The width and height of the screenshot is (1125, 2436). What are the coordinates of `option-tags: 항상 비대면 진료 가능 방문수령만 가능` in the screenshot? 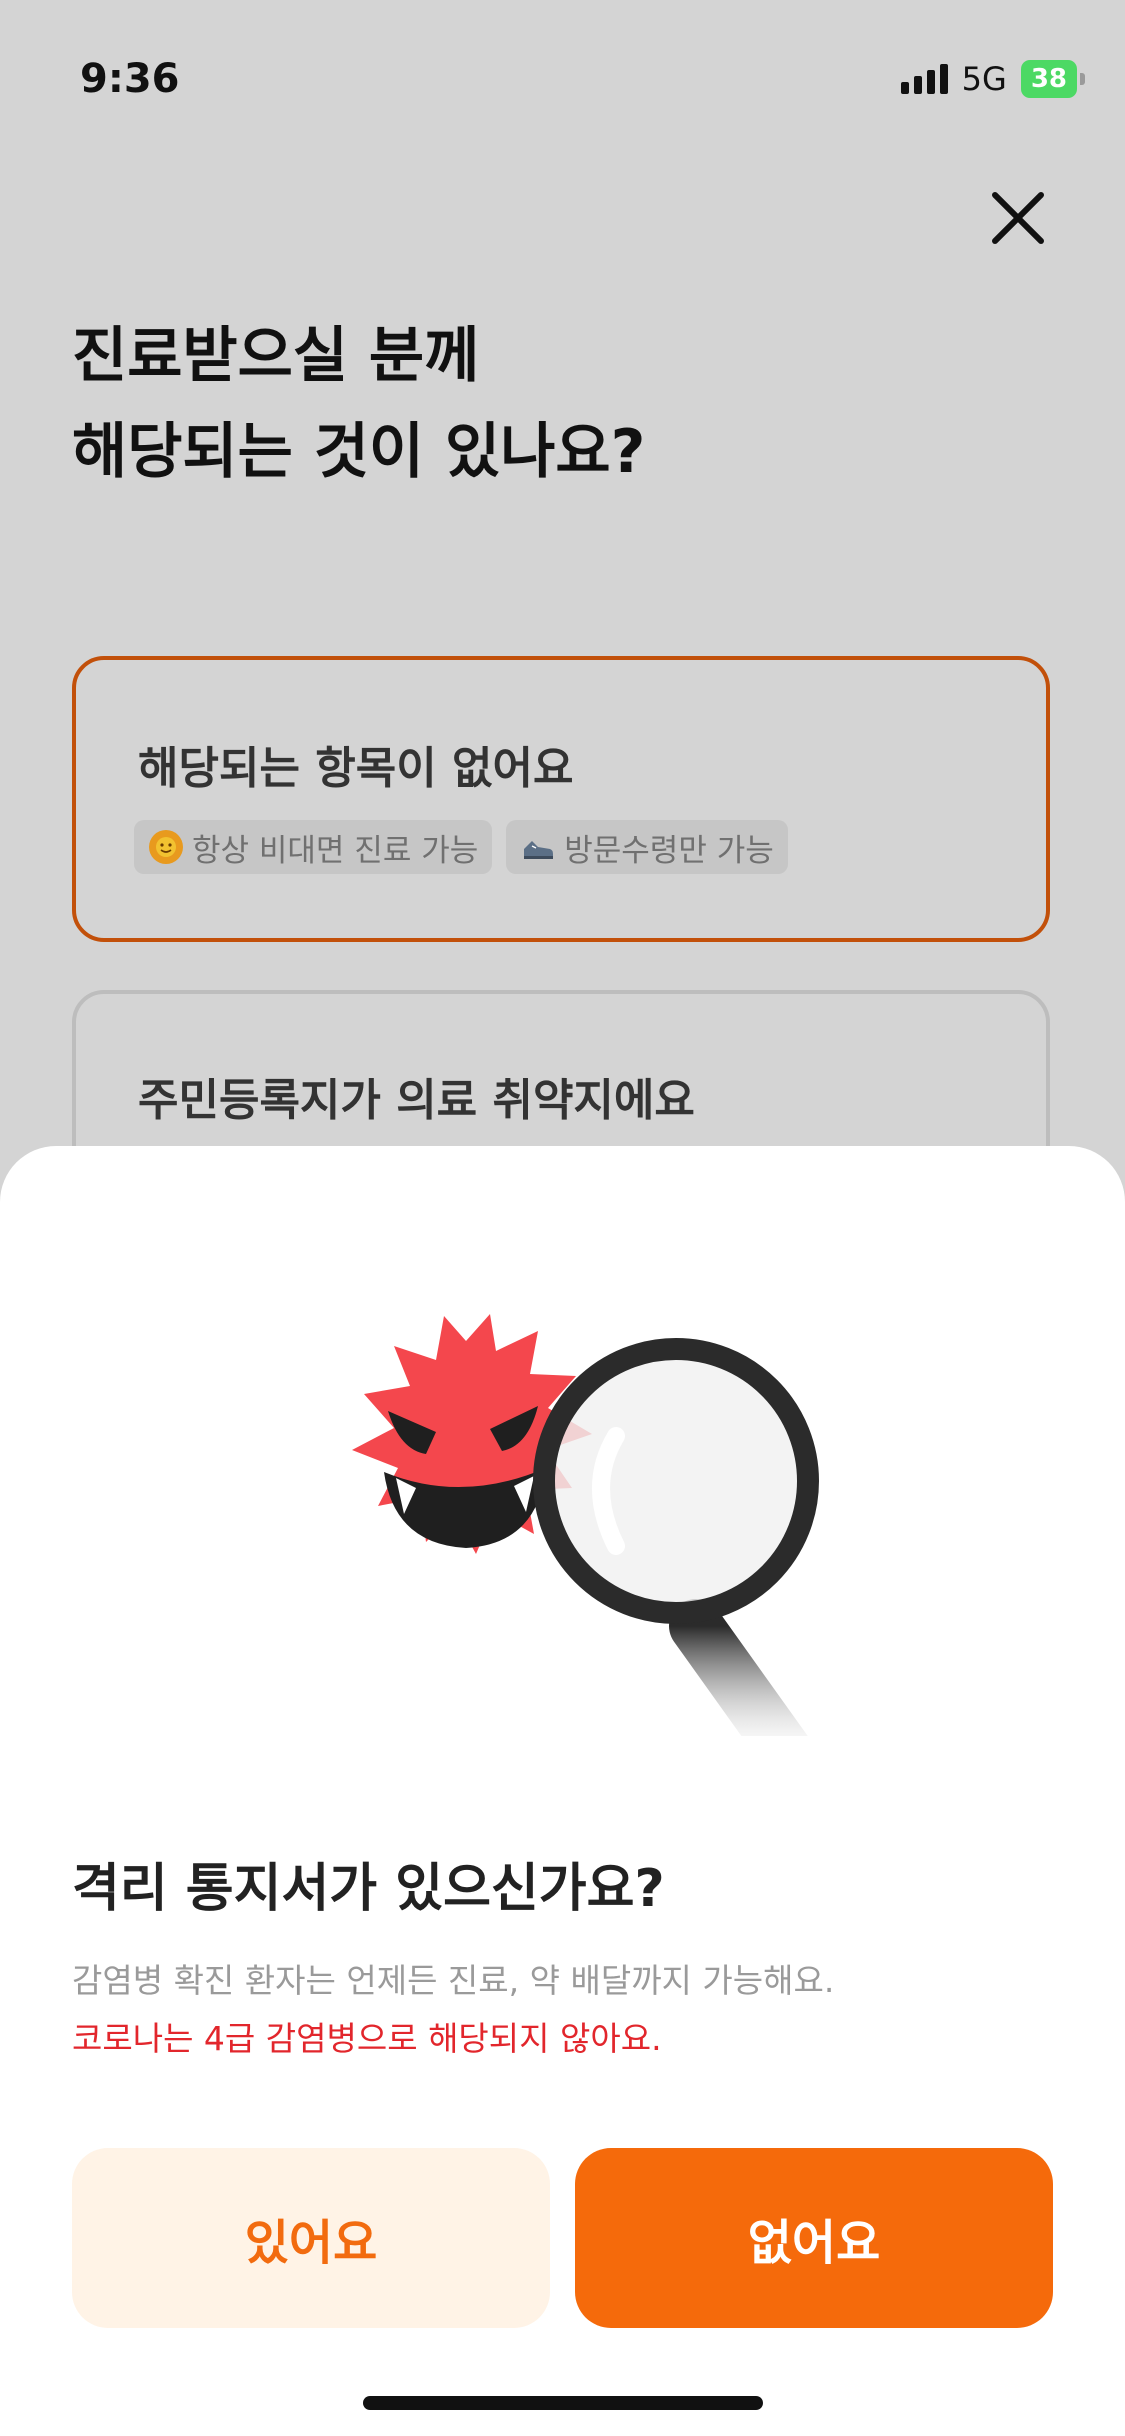 It's located at (461, 847).